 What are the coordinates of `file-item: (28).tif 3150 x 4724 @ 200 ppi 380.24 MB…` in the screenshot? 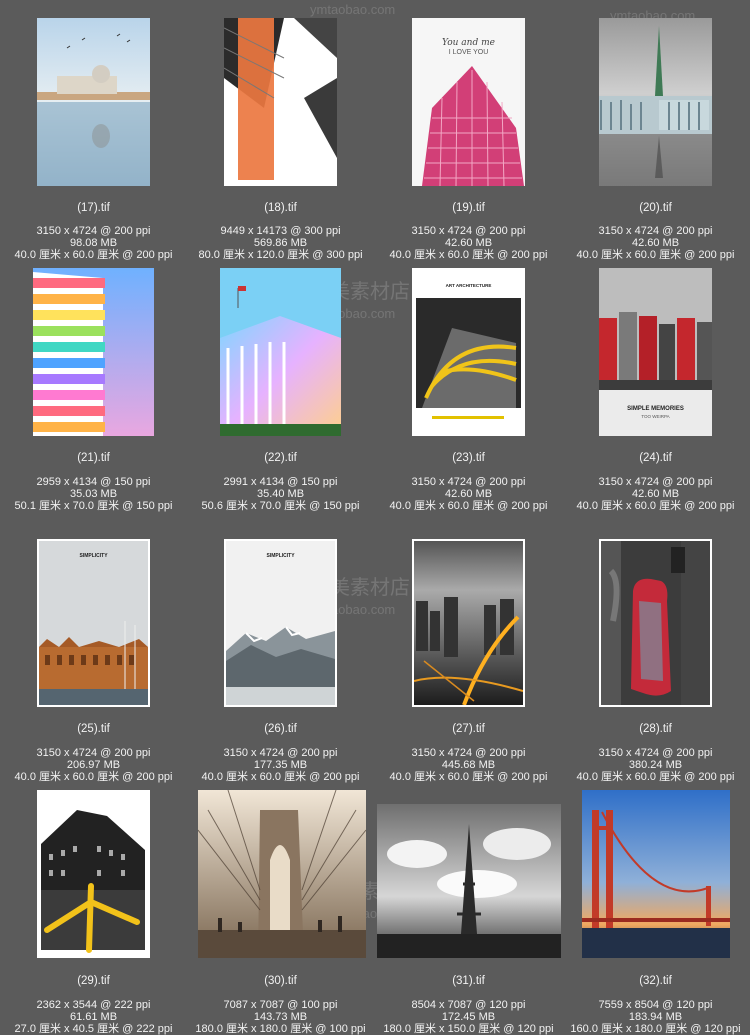 It's located at (655, 655).